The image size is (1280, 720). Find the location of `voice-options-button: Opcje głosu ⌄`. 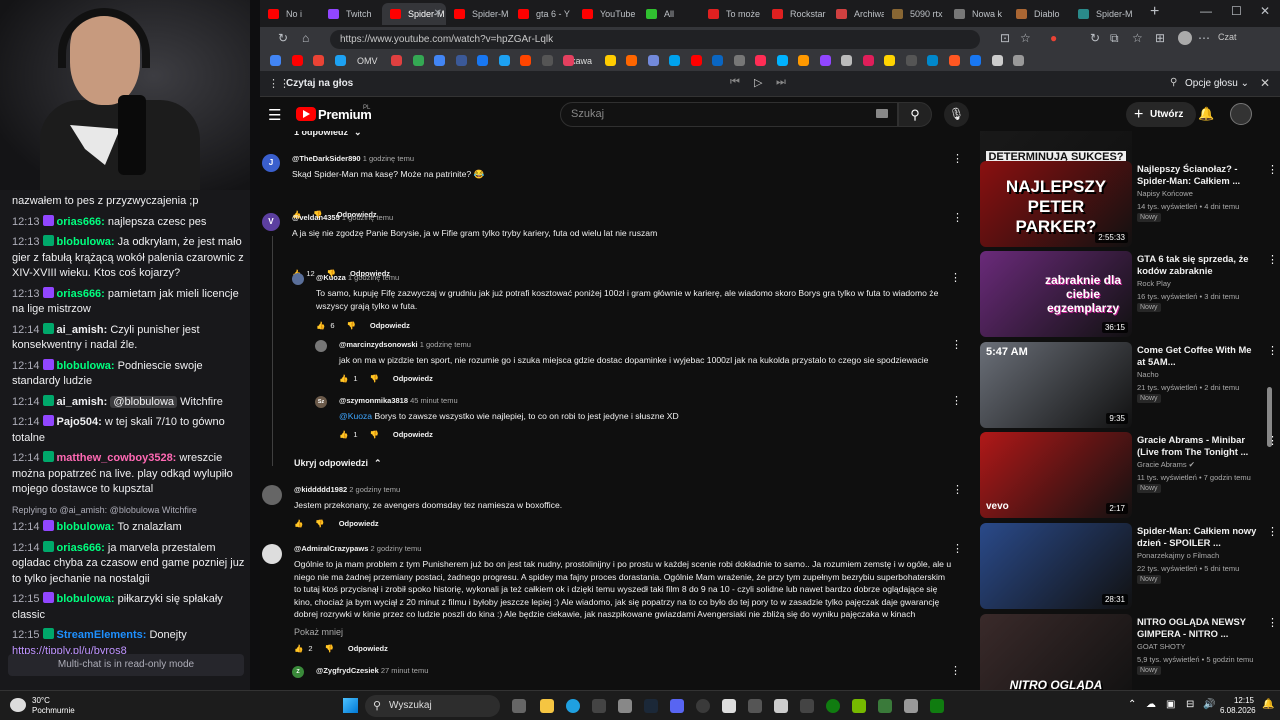

voice-options-button: Opcje głosu ⌄ is located at coordinates (1217, 83).